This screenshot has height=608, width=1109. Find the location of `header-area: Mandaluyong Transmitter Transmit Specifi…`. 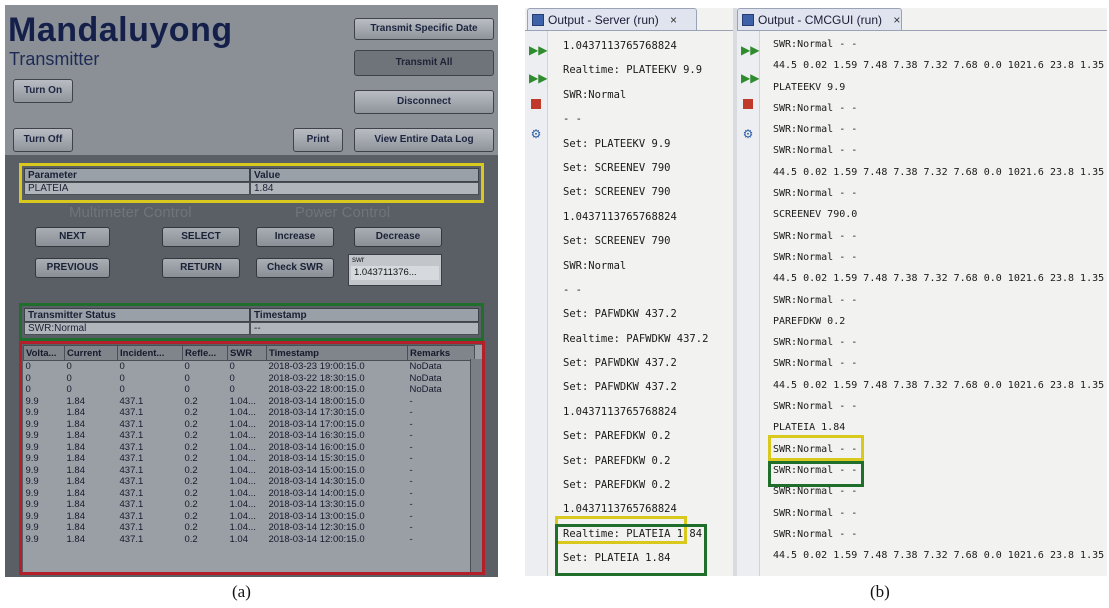

header-area: Mandaluyong Transmitter Transmit Specifi… is located at coordinates (251, 80).